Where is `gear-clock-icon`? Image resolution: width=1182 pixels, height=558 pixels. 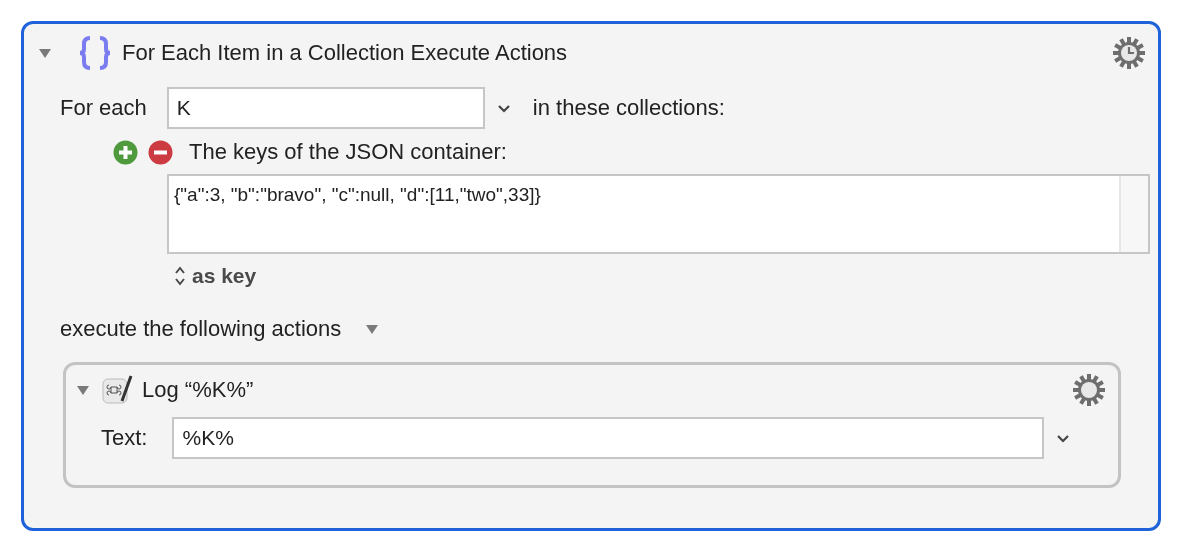
gear-clock-icon is located at coordinates (1129, 53).